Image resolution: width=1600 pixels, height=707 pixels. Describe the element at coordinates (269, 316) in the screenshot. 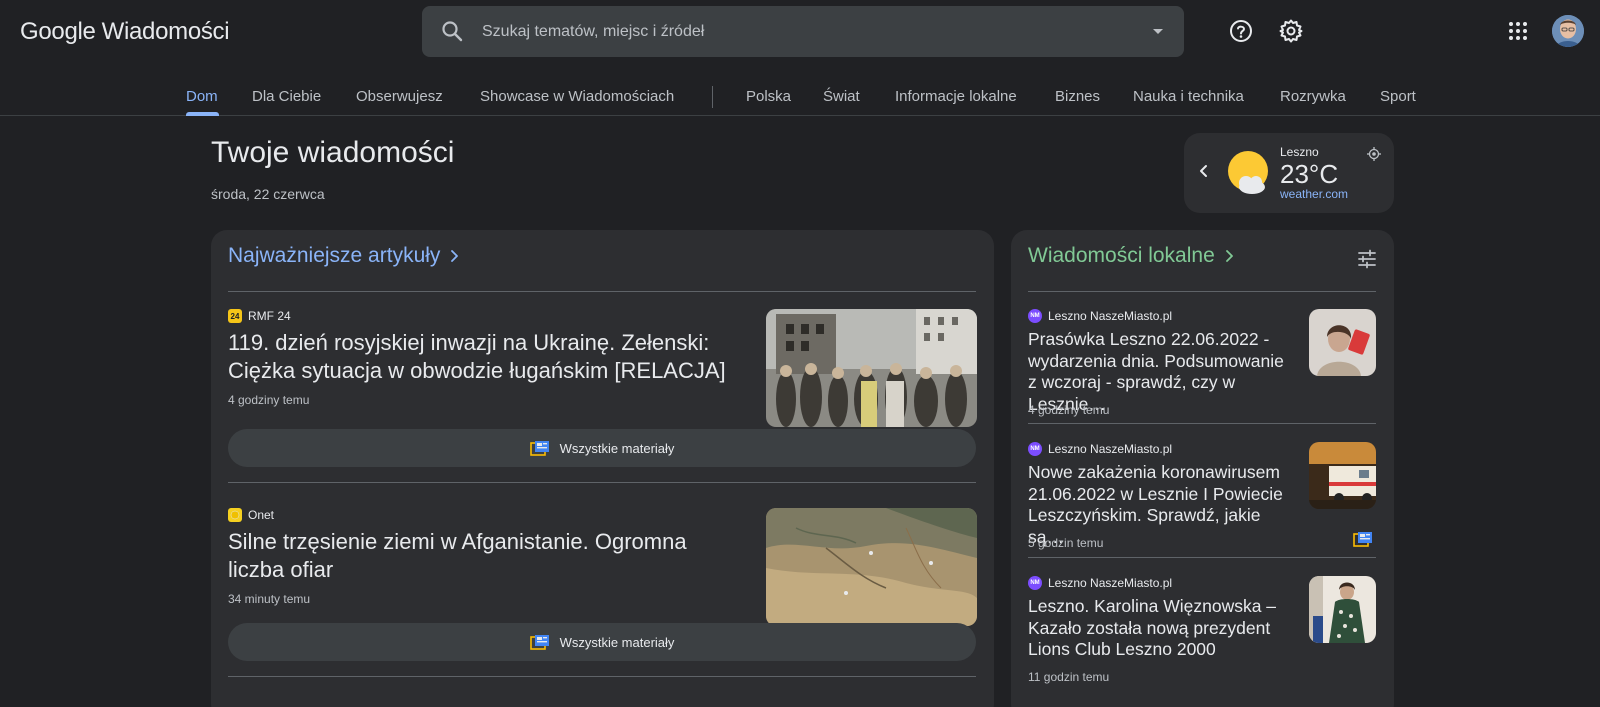

I see `source-name: RMF 24` at that location.